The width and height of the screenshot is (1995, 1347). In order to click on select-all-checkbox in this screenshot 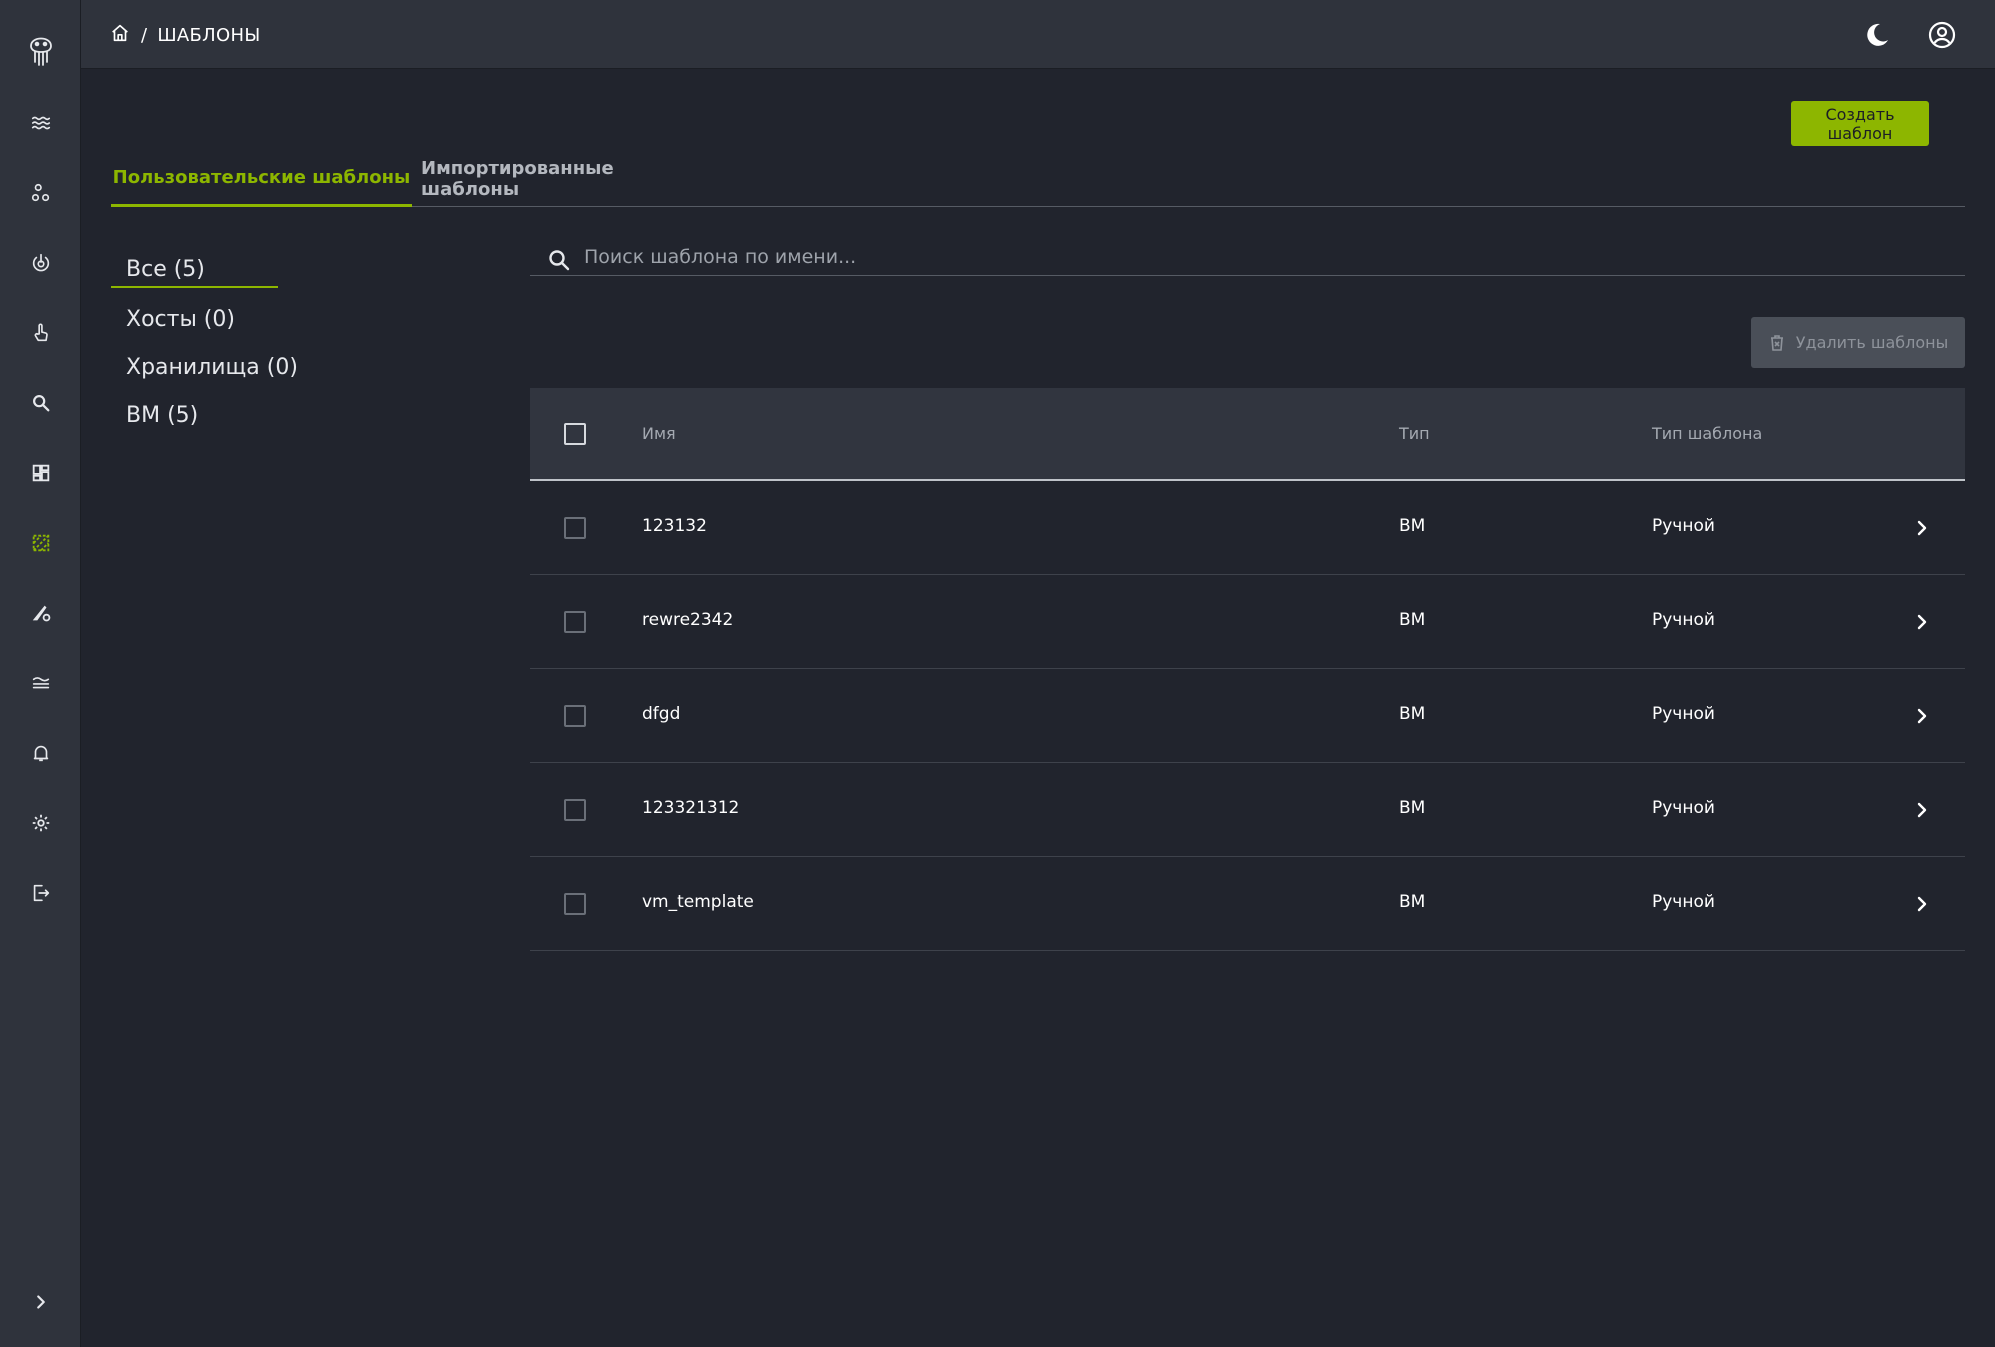, I will do `click(575, 434)`.